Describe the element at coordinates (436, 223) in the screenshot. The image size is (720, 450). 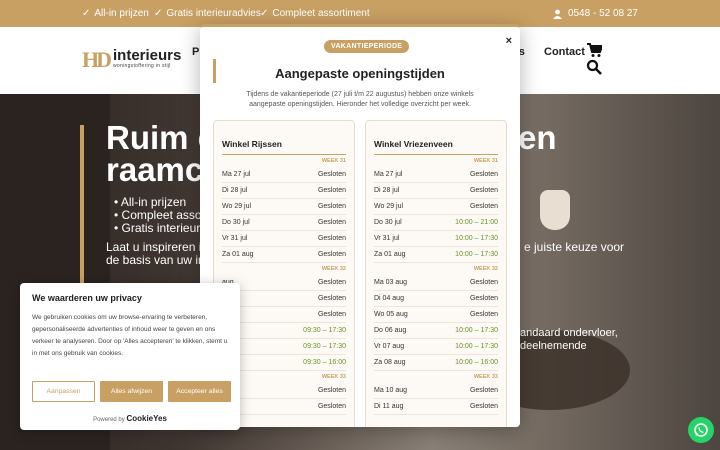
I see `hours-row: Do 30 jul 10:00 – 21:00` at that location.